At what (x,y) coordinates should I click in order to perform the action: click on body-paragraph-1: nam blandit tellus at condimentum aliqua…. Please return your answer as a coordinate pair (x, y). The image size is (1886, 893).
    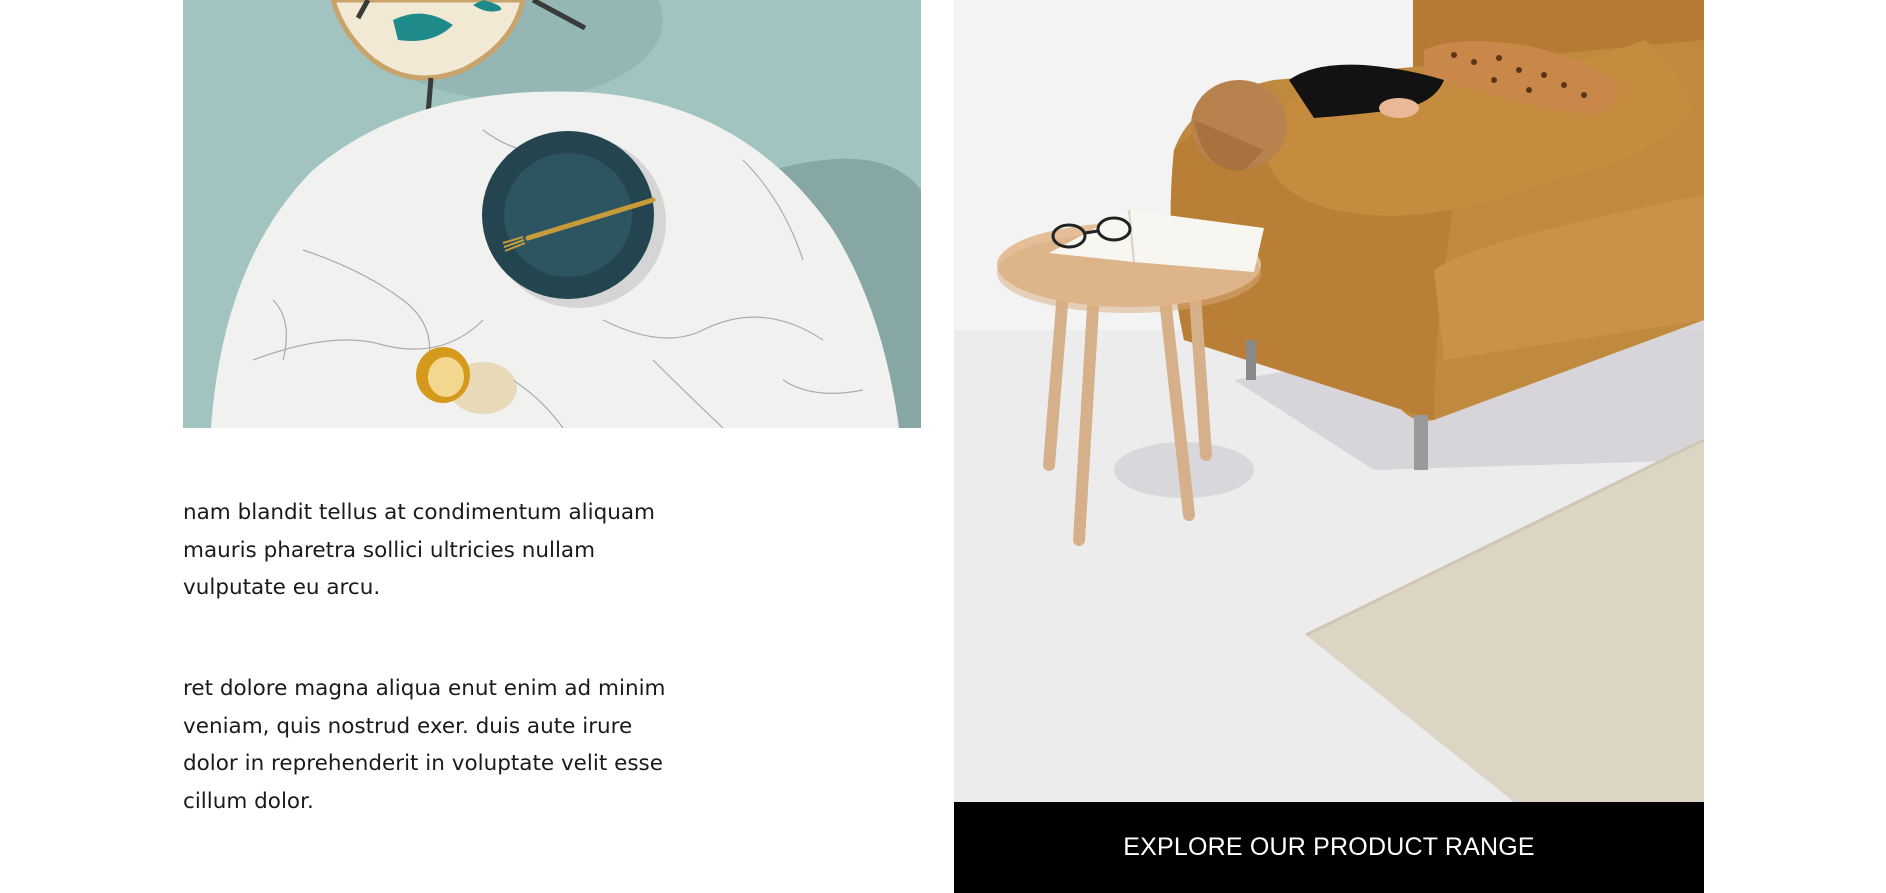
    Looking at the image, I should click on (419, 550).